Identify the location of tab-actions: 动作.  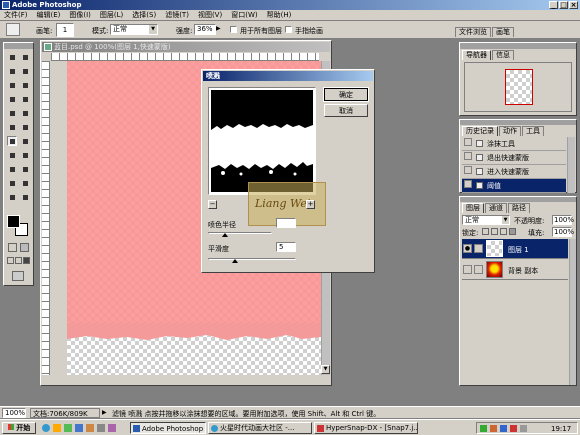
(510, 131).